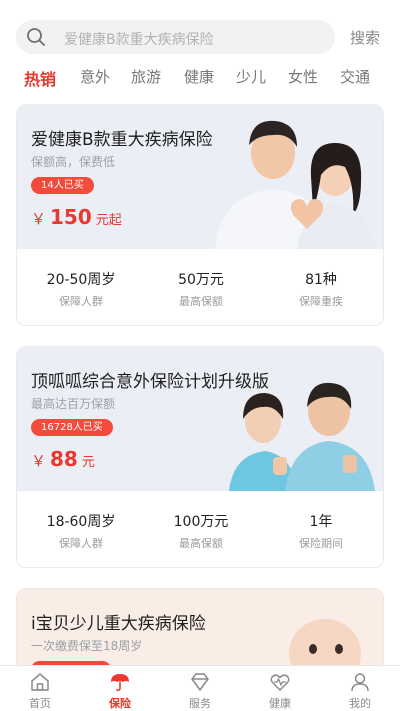 Image resolution: width=400 pixels, height=711 pixels. What do you see at coordinates (40, 78) in the screenshot?
I see `tab-hot: 热销` at bounding box center [40, 78].